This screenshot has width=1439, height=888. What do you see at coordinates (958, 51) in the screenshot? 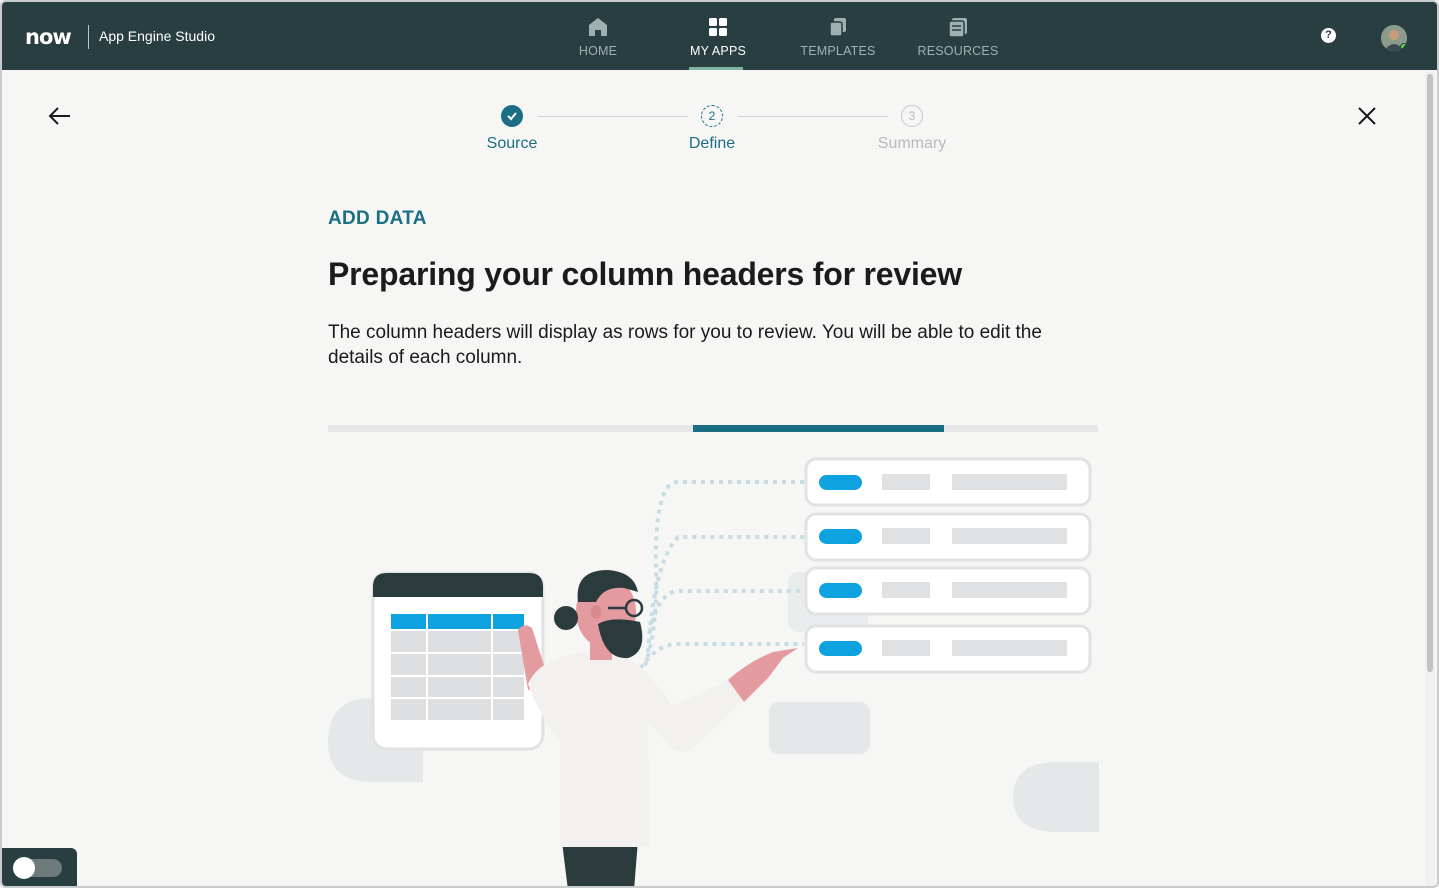
I see `nav-item-label: RESOURCES` at bounding box center [958, 51].